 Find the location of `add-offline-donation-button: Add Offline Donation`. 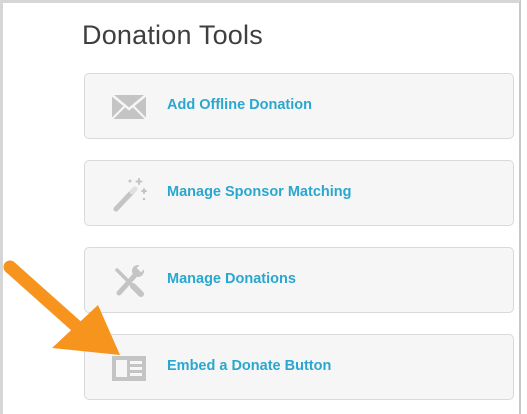

add-offline-donation-button: Add Offline Donation is located at coordinates (299, 106).